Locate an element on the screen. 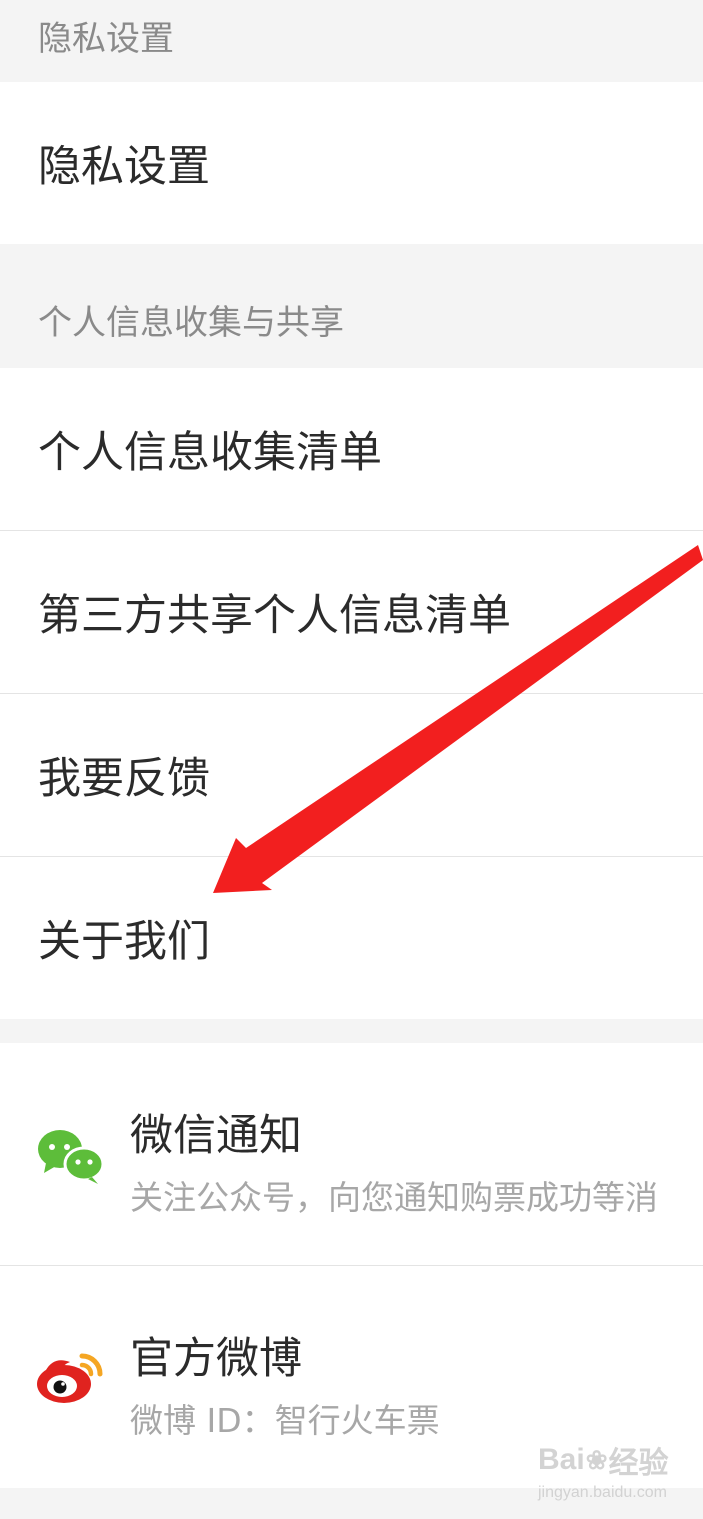 The width and height of the screenshot is (703, 1519). menu-item-about-us-label: 关于我们 is located at coordinates (124, 942).